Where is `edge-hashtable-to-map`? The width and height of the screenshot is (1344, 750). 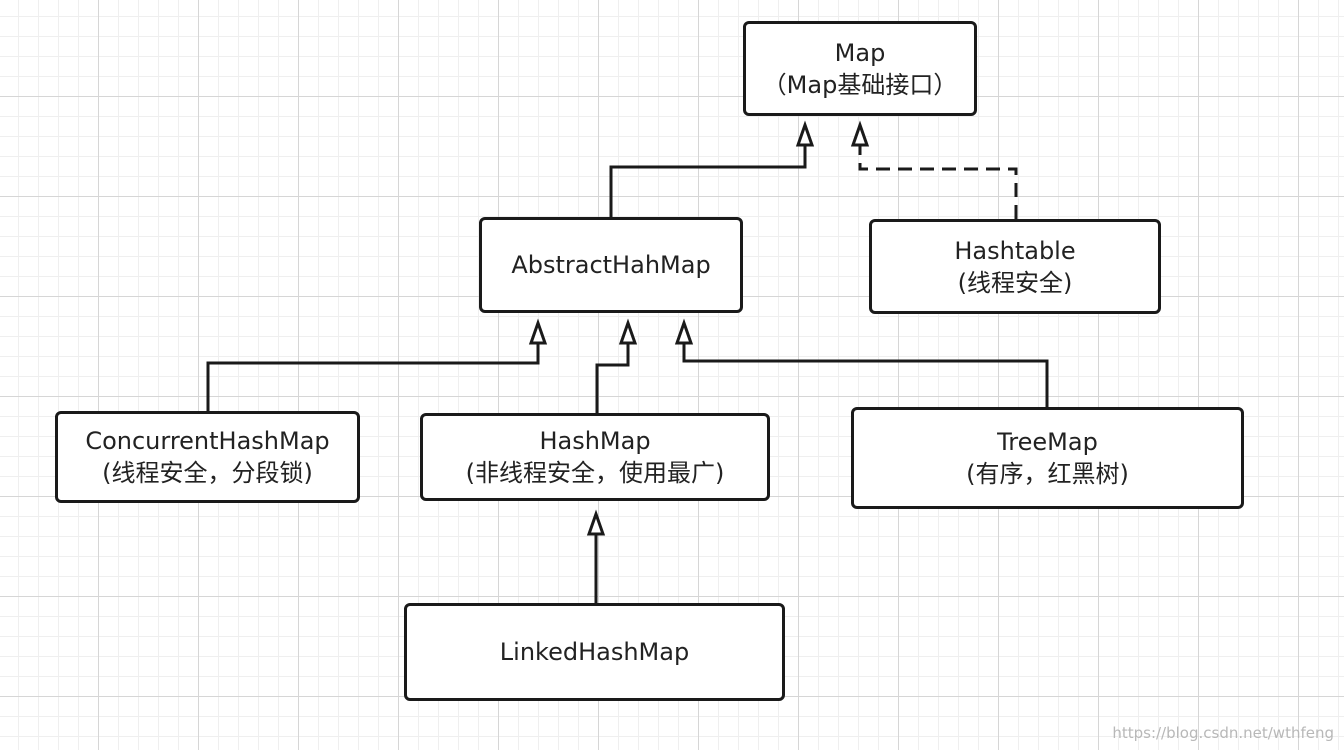 edge-hashtable-to-map is located at coordinates (938, 182).